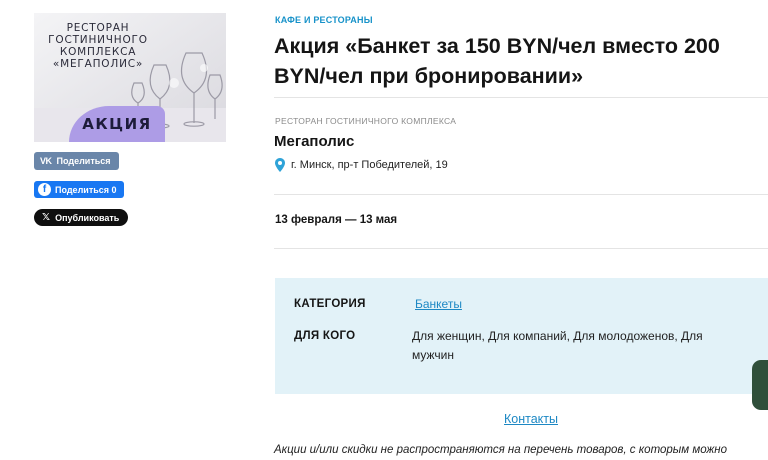  What do you see at coordinates (98, 64) in the screenshot?
I see `banner-title-line: «МЕГАПОЛИС»` at bounding box center [98, 64].